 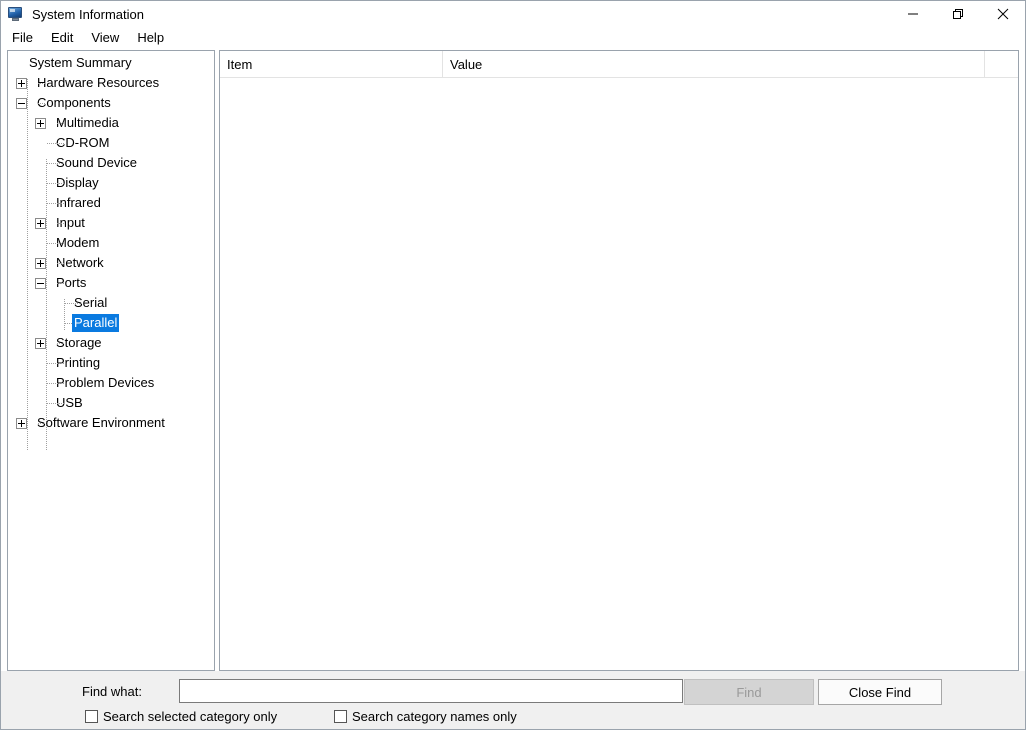 I want to click on tree-item-usb: USB, so click(x=111, y=403).